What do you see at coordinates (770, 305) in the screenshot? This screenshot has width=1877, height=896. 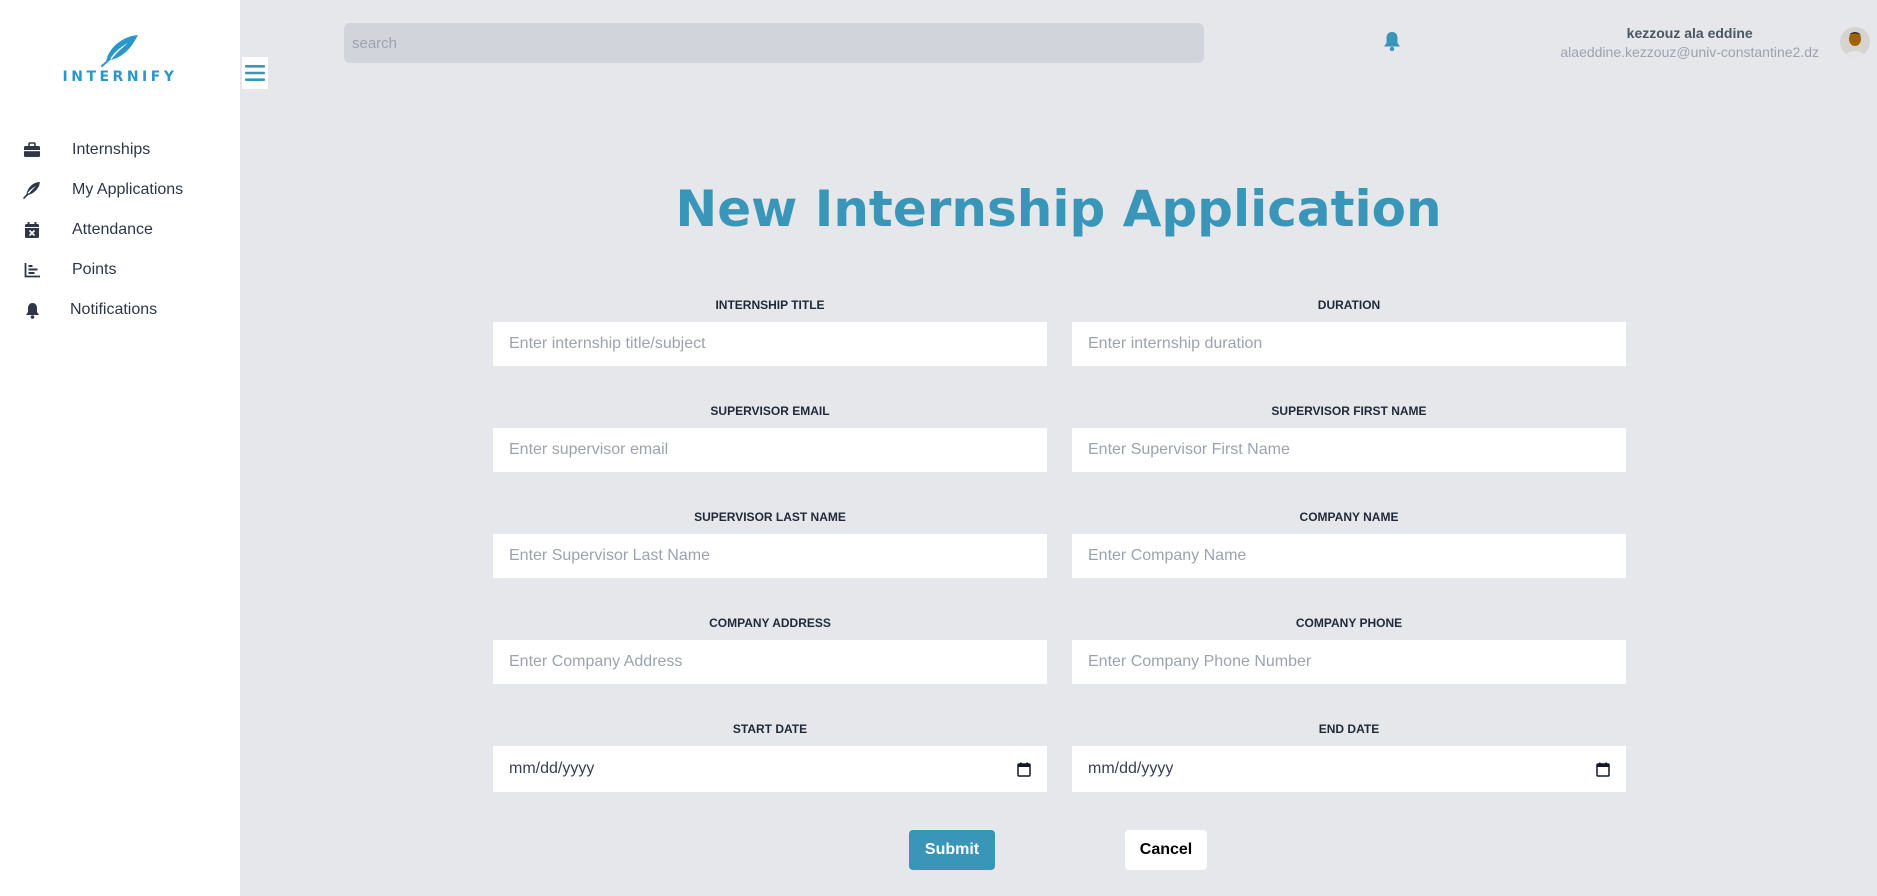 I see `internship-title-label: INTERNSHIP TITLE` at bounding box center [770, 305].